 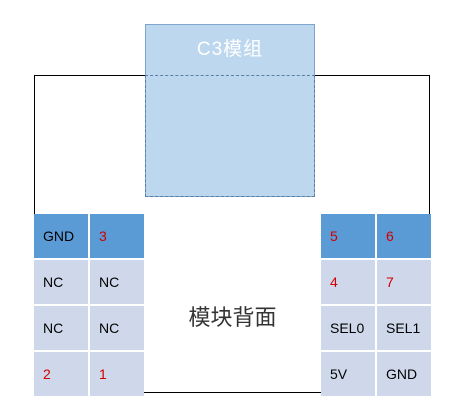 I want to click on pin-label: SEL1, so click(x=404, y=328).